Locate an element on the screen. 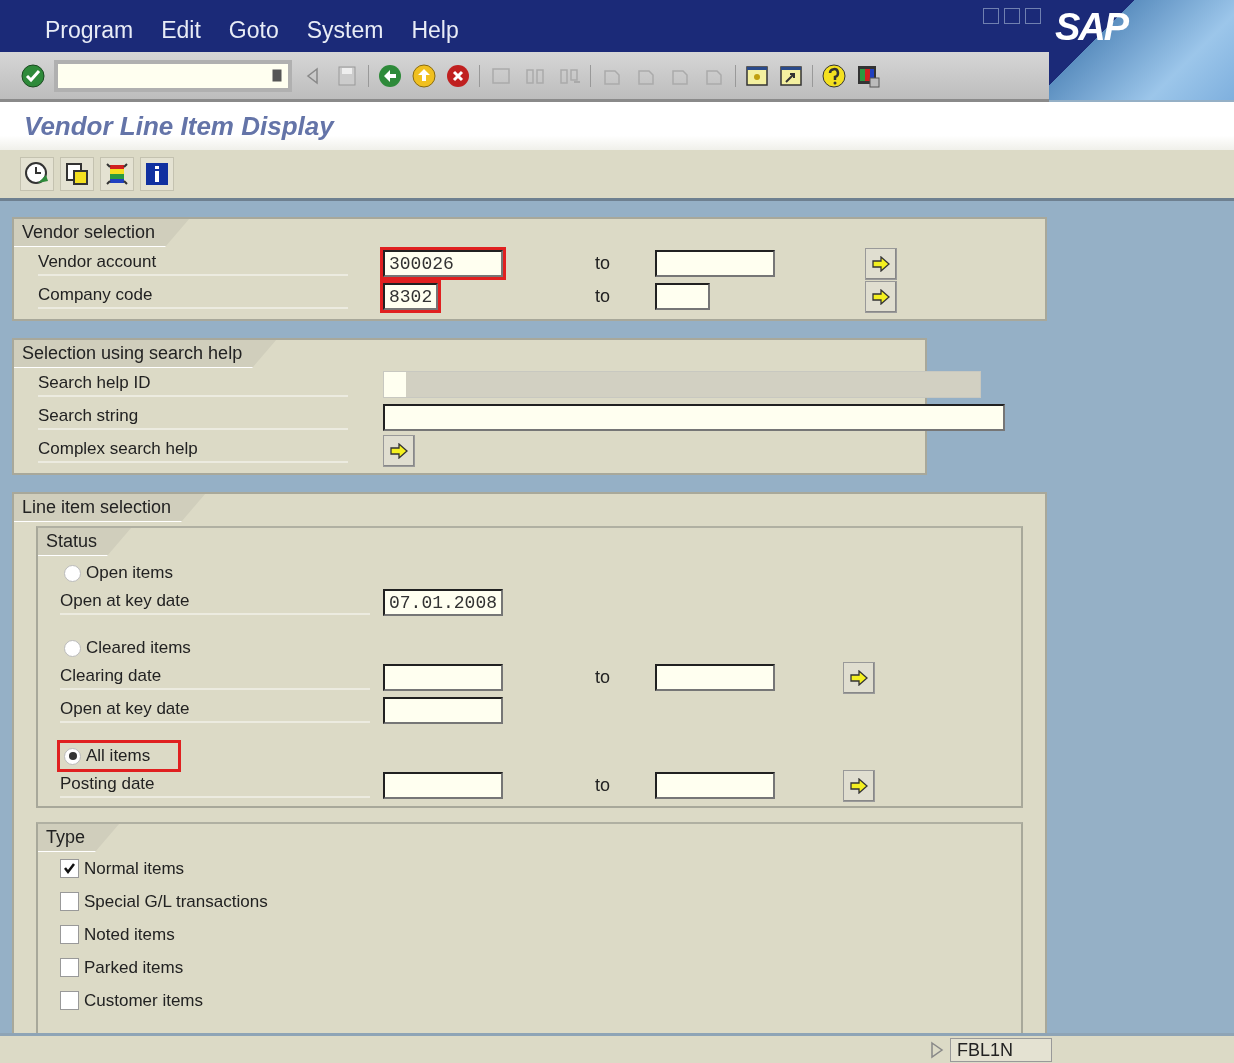 The image size is (1234, 1063). field-label: Search string is located at coordinates (193, 417).